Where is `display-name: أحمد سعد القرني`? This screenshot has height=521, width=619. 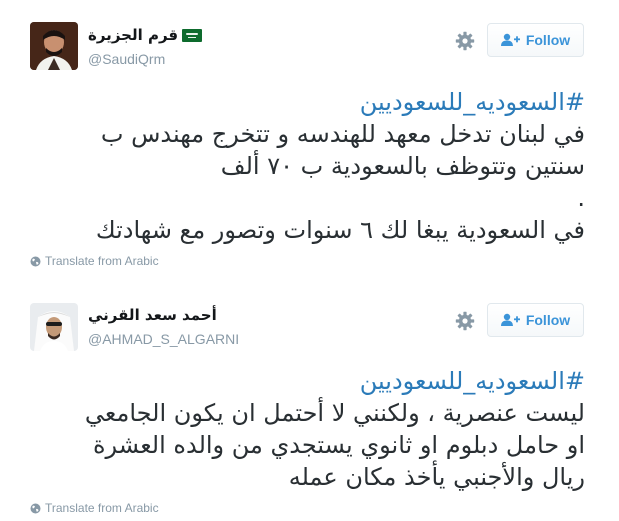
display-name: أحمد سعد القرني is located at coordinates (152, 315).